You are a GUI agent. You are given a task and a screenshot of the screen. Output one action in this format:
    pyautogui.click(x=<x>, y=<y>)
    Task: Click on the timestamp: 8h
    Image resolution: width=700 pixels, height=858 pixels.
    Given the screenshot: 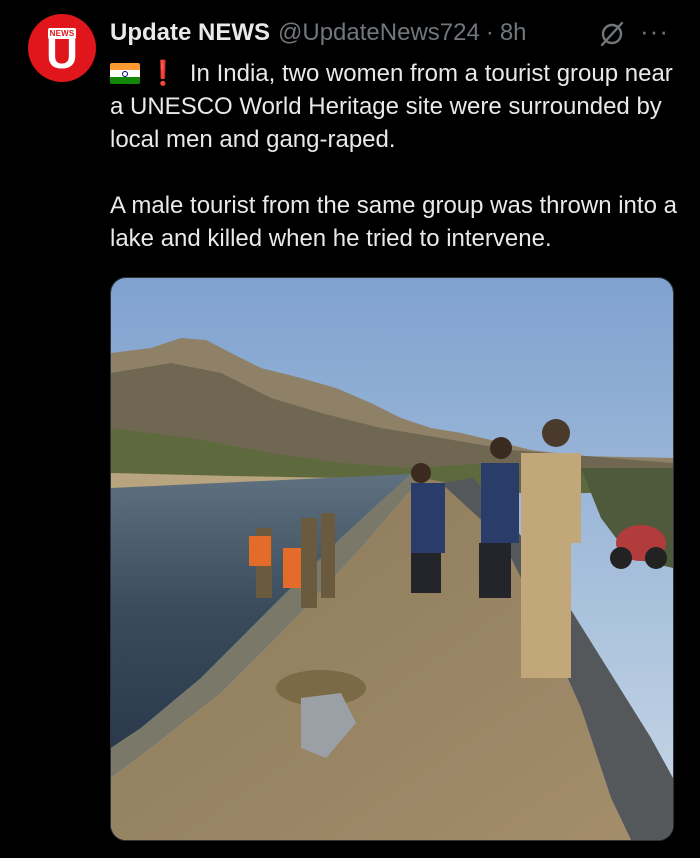 What is the action you would take?
    pyautogui.click(x=513, y=33)
    